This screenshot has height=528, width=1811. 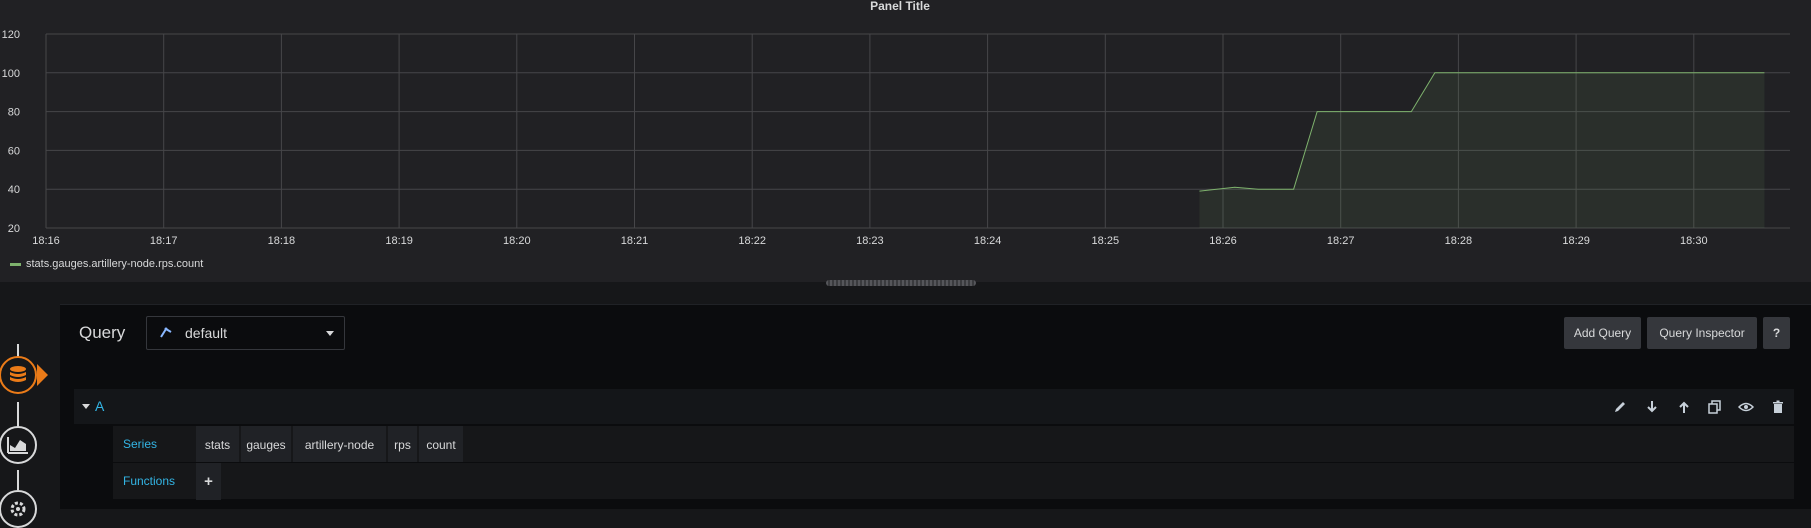 What do you see at coordinates (901, 283) in the screenshot?
I see `resize-handle` at bounding box center [901, 283].